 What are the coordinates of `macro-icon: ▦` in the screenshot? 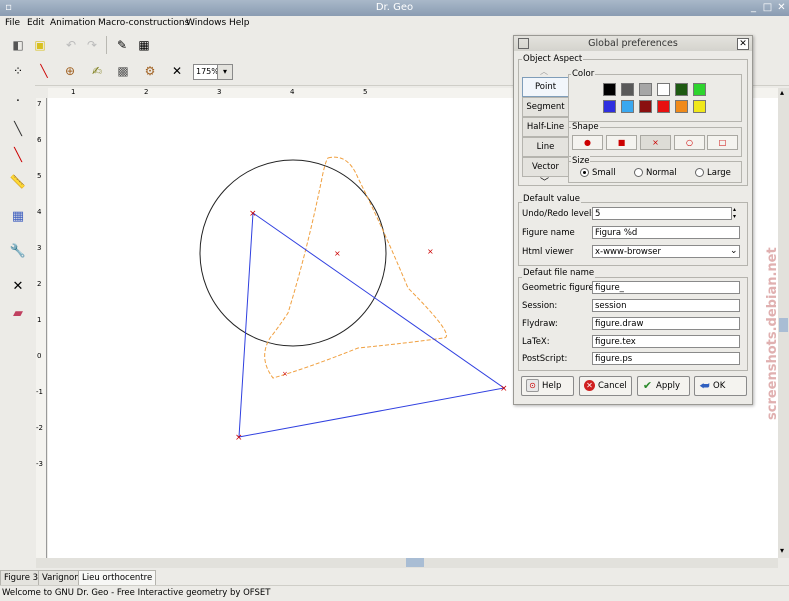 It's located at (18, 216).